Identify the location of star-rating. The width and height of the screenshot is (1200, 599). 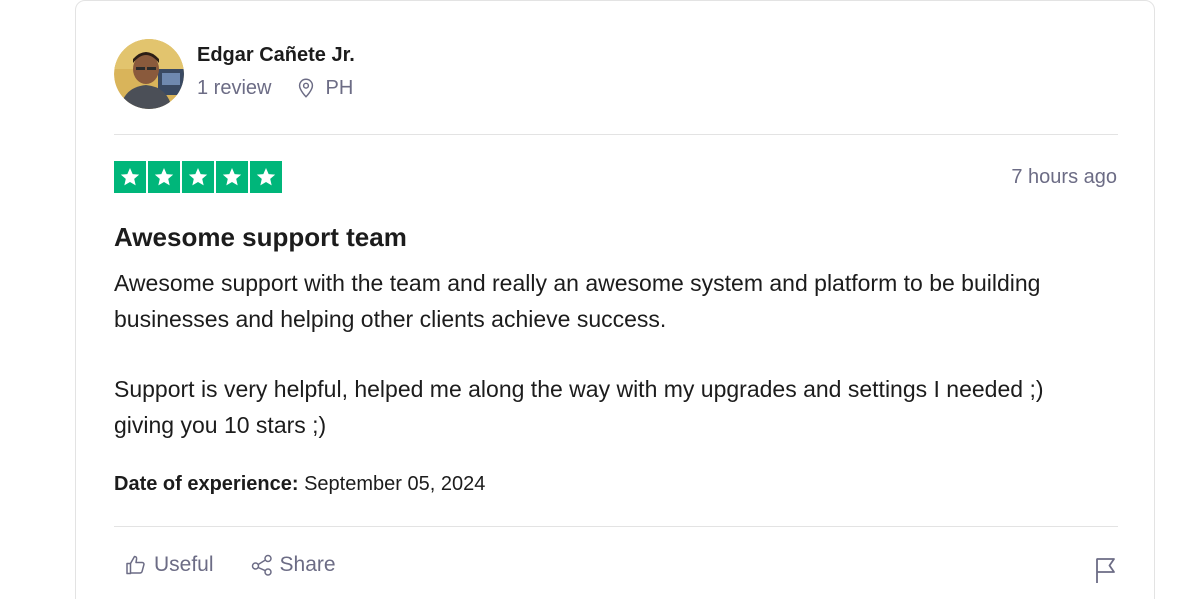
(199, 177).